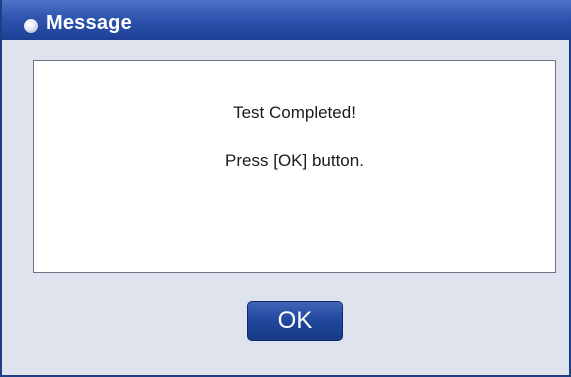  What do you see at coordinates (294, 160) in the screenshot?
I see `message-text-line2: Press [OK] button.` at bounding box center [294, 160].